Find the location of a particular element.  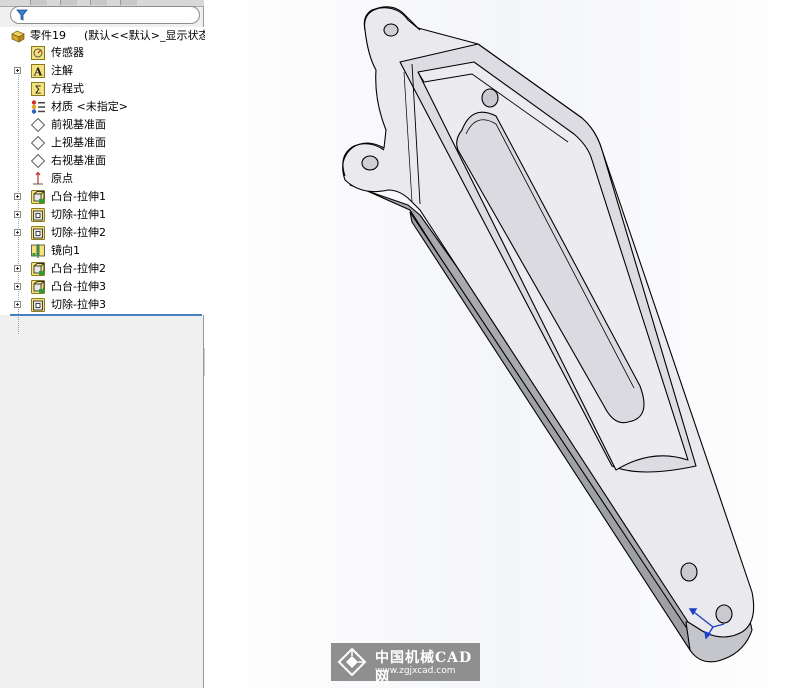

part-icon is located at coordinates (18, 36).